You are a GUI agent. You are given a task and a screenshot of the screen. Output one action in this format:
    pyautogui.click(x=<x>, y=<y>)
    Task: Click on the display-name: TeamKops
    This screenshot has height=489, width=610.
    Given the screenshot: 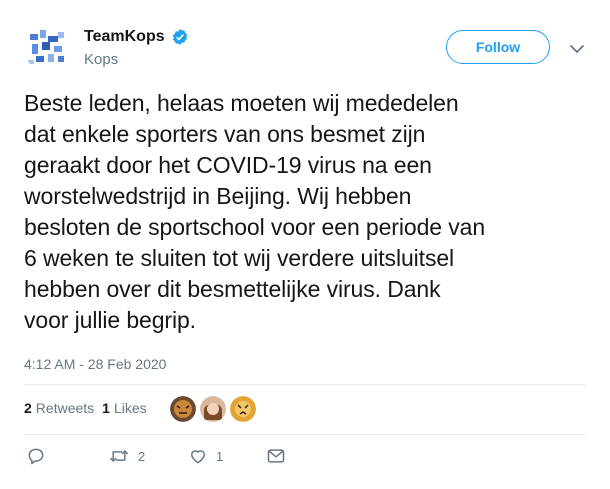 What is the action you would take?
    pyautogui.click(x=124, y=37)
    